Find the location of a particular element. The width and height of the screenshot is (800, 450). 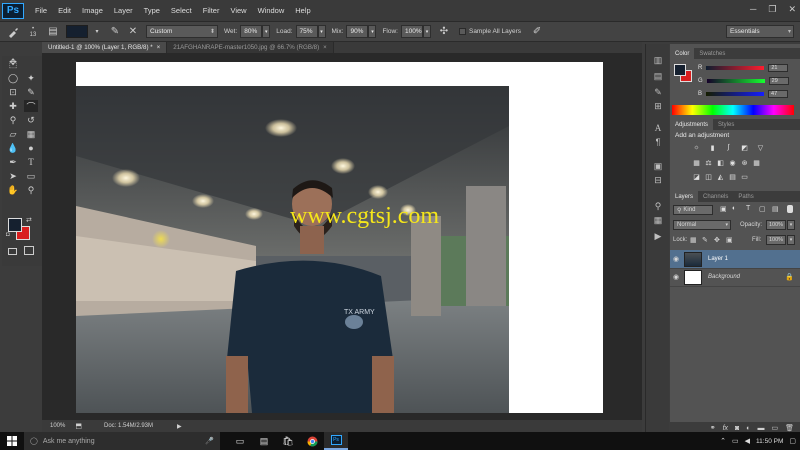

lock-position-icon: ✥ is located at coordinates (717, 240).